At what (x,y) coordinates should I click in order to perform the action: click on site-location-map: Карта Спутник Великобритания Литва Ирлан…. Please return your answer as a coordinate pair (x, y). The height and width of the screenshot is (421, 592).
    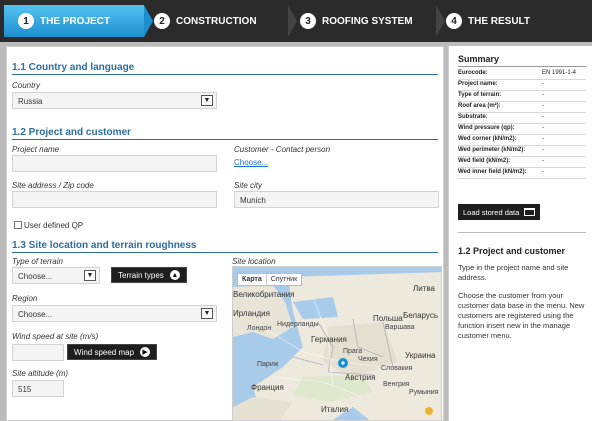
    Looking at the image, I should click on (337, 343).